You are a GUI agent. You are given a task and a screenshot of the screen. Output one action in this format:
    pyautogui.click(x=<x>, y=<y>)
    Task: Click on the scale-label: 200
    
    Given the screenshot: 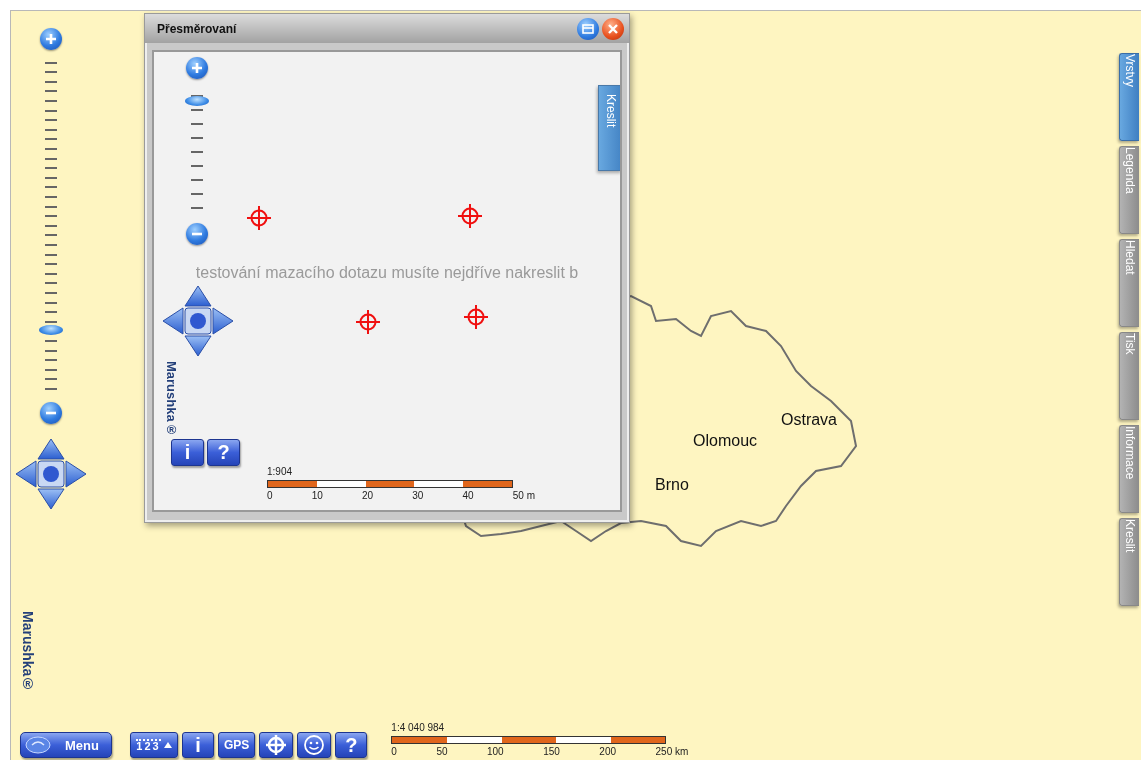 What is the action you would take?
    pyautogui.click(x=608, y=751)
    